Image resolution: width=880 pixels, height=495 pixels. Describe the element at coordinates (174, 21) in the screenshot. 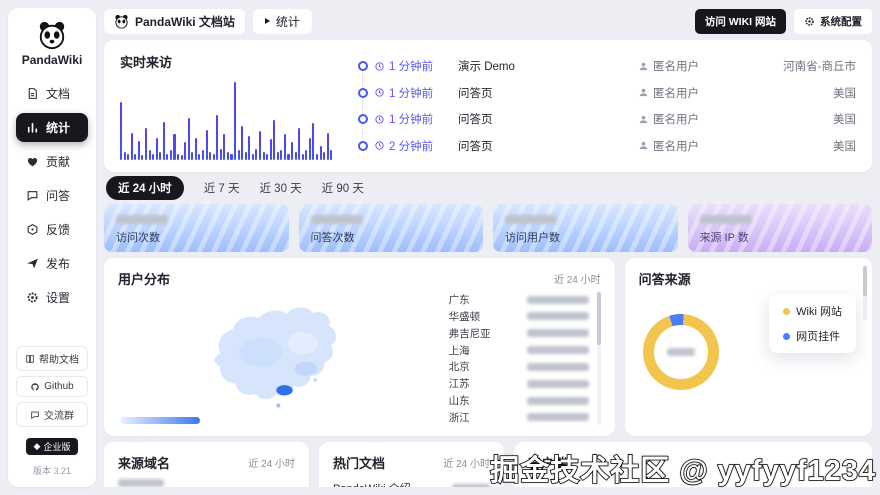

I see `breadcrumb: PandaWiki 文档站` at that location.